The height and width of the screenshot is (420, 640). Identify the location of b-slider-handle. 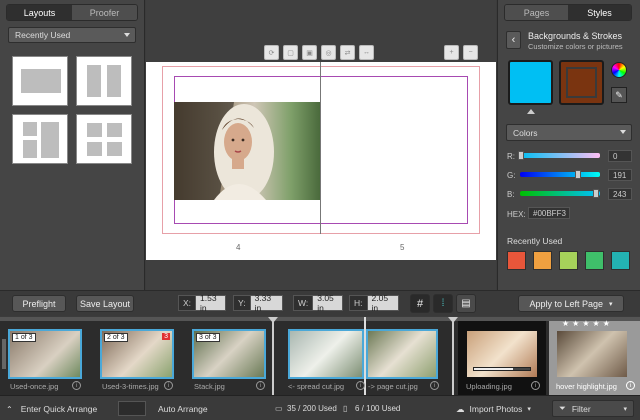
(596, 193).